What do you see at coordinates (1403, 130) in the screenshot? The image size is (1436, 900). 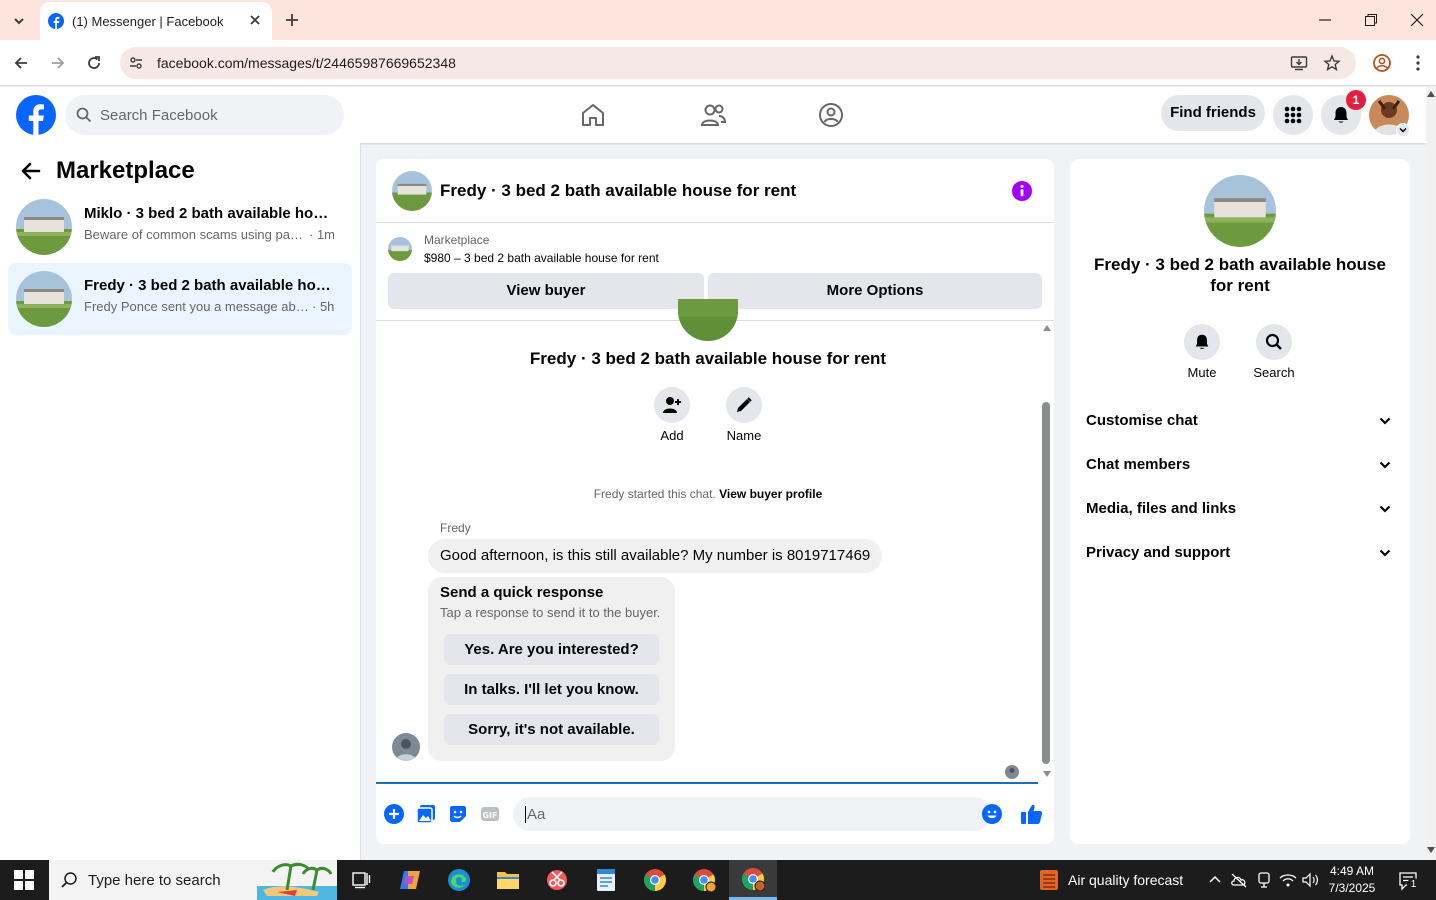 I see `account-chevron-icon` at bounding box center [1403, 130].